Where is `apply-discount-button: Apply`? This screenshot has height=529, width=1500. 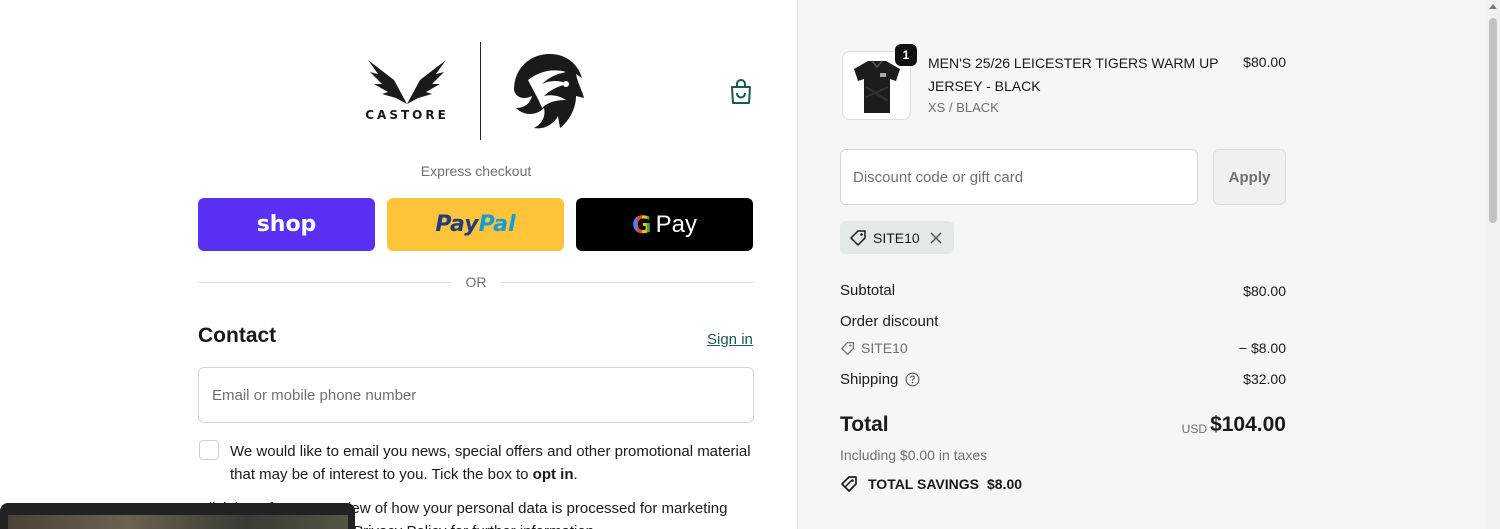 apply-discount-button: Apply is located at coordinates (1249, 177).